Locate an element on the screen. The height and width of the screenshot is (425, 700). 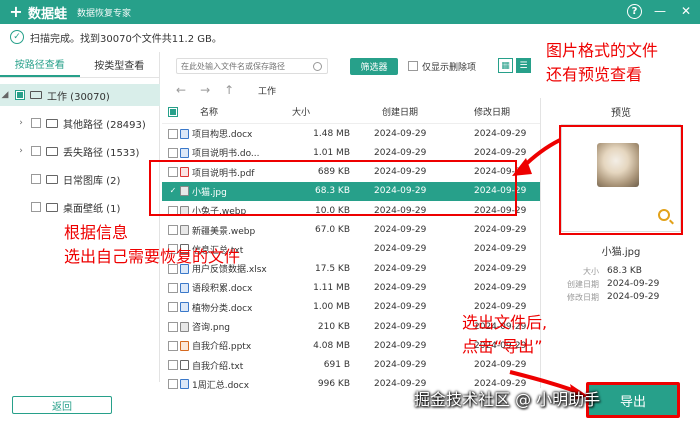
search-input is located at coordinates (241, 66).